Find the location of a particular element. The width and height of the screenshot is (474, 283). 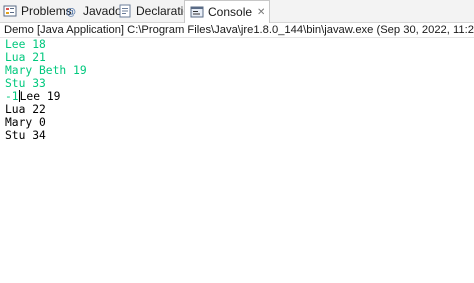

view-tab-bar: Problems @ Javadoc Declaration Console ✕ is located at coordinates (237, 11).